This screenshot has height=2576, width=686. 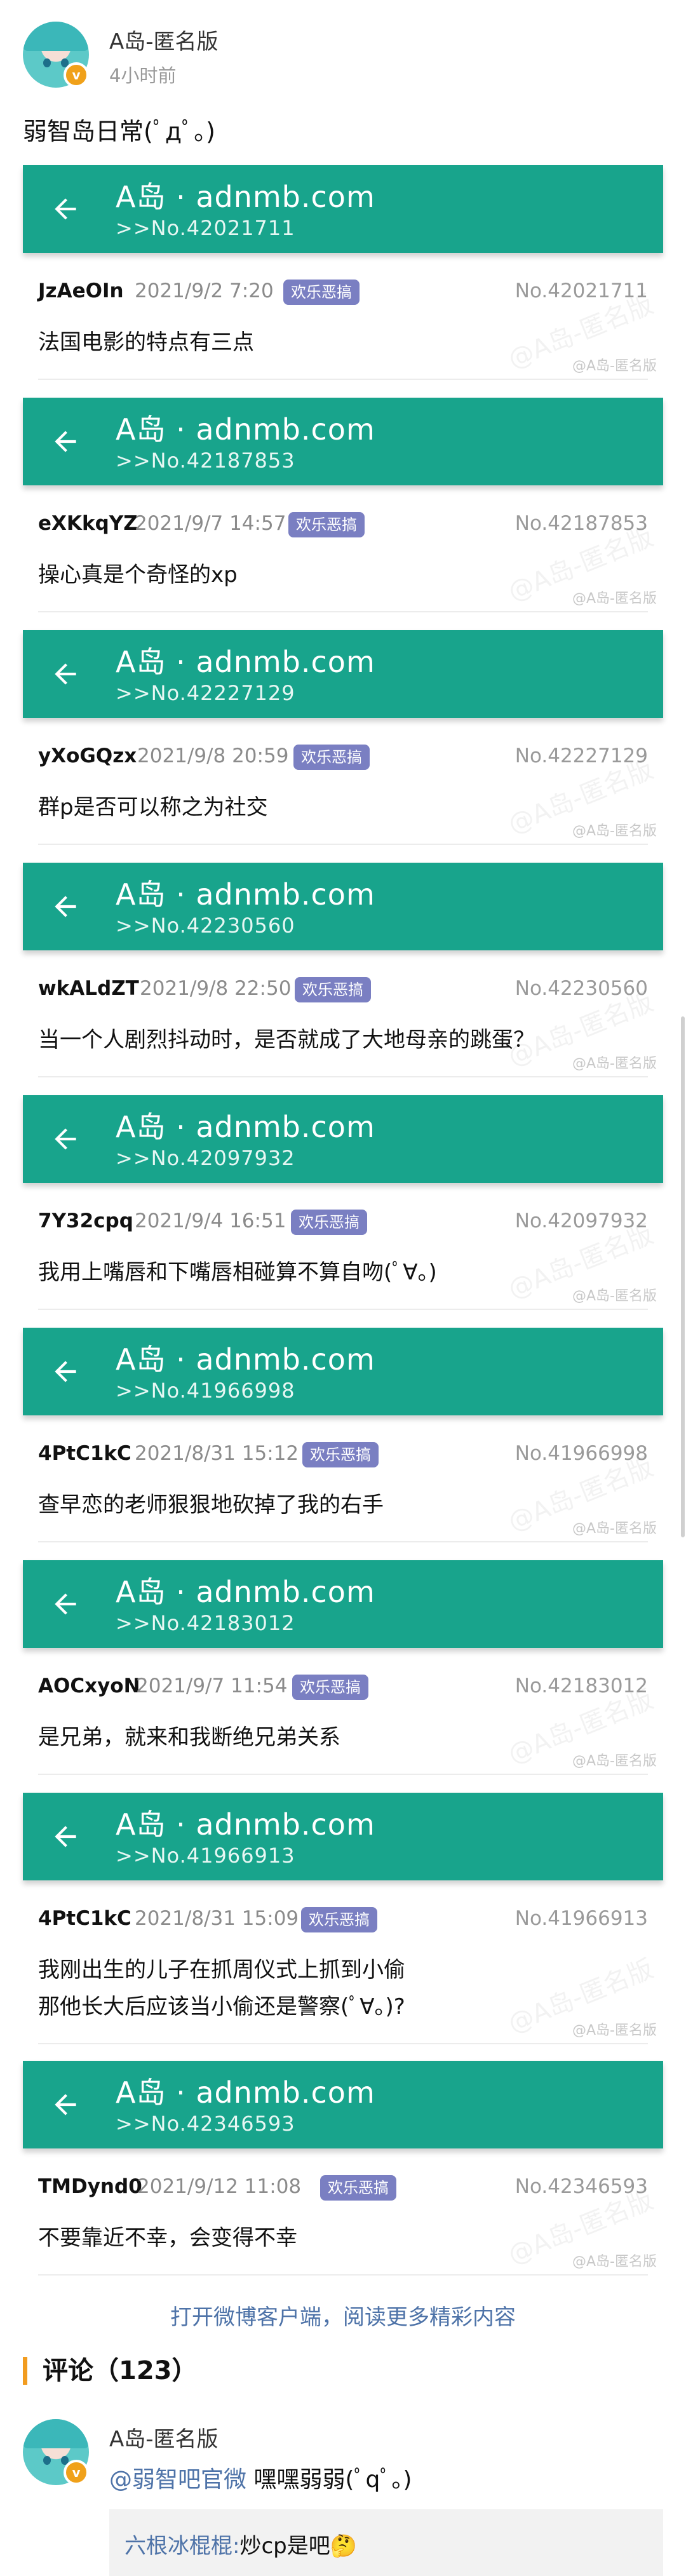 I want to click on post-body: 操心真是个奇怪的xp, so click(x=138, y=575).